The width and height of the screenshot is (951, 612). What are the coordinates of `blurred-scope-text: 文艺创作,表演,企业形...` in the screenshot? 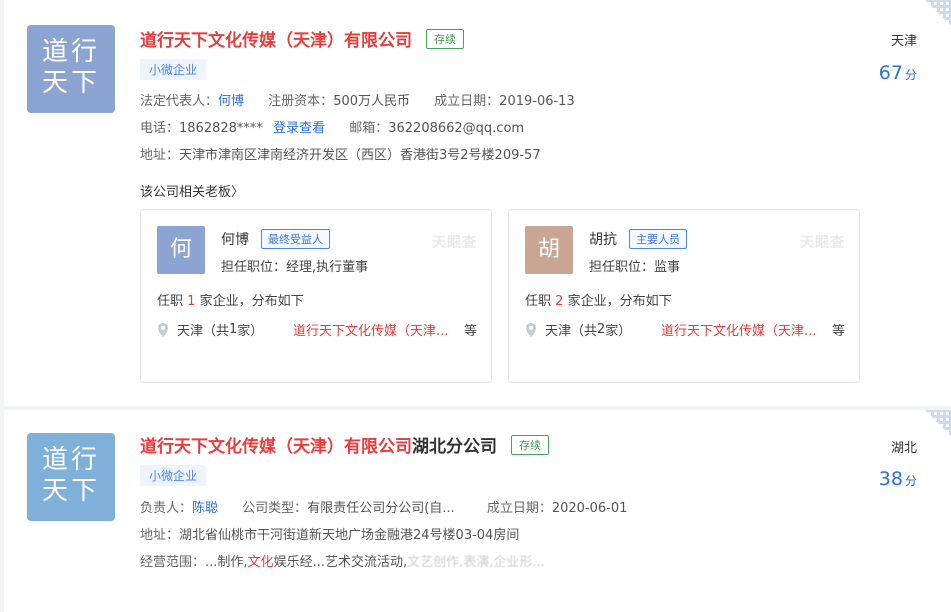 It's located at (476, 562).